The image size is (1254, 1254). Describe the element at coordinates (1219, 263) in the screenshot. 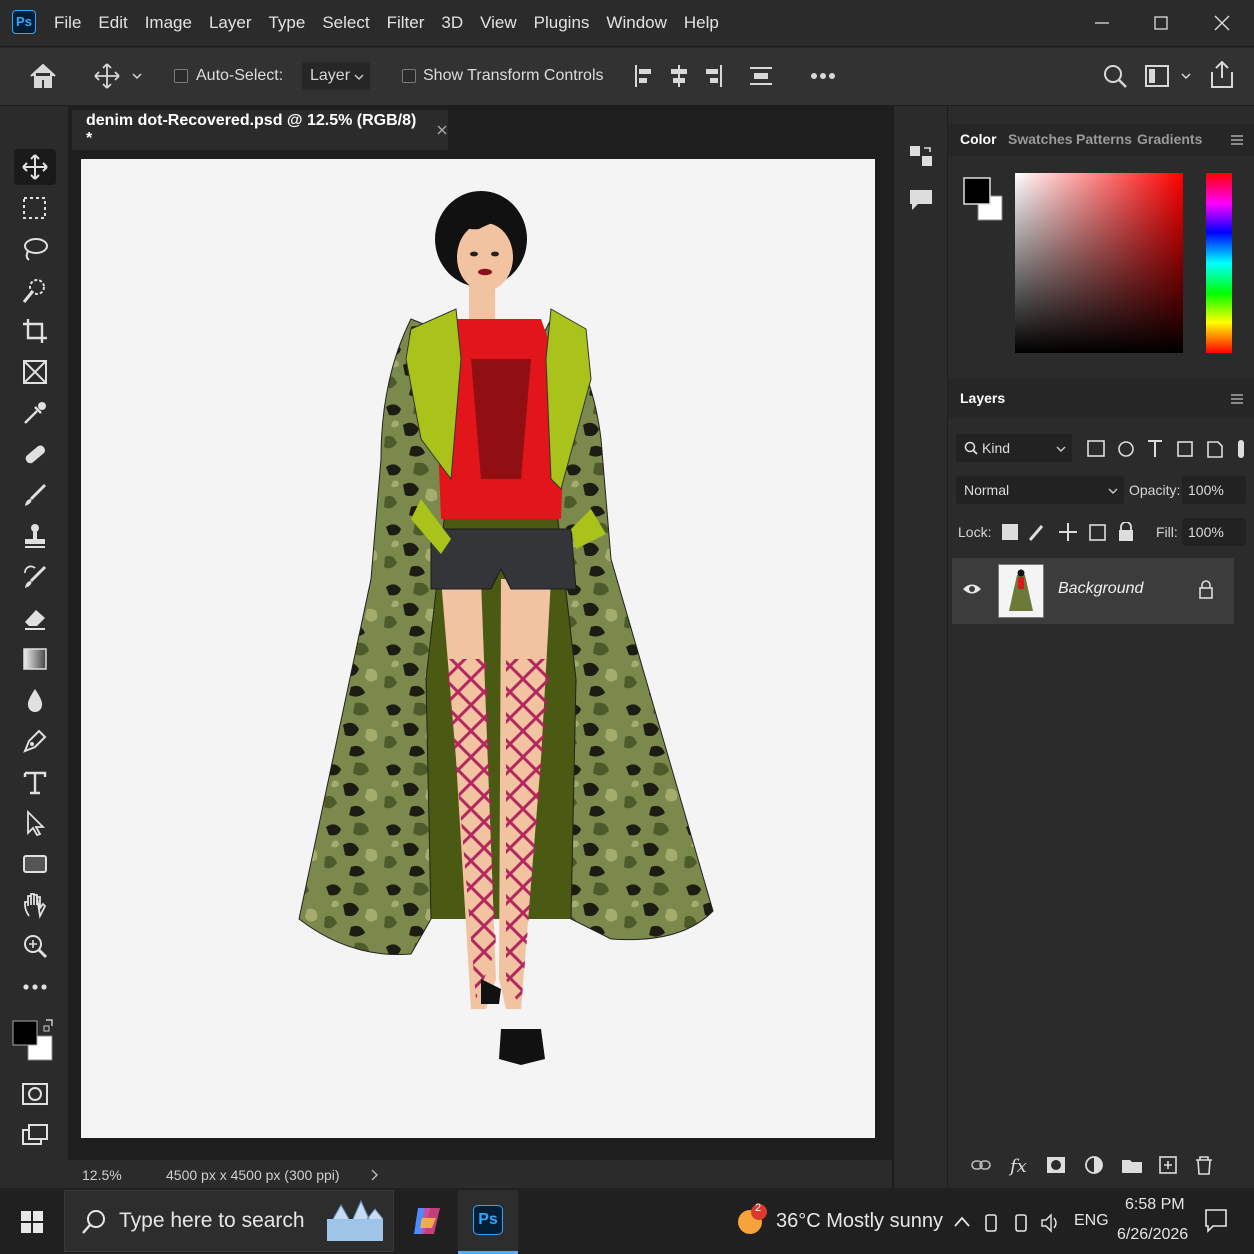

I see `hue-slider` at that location.